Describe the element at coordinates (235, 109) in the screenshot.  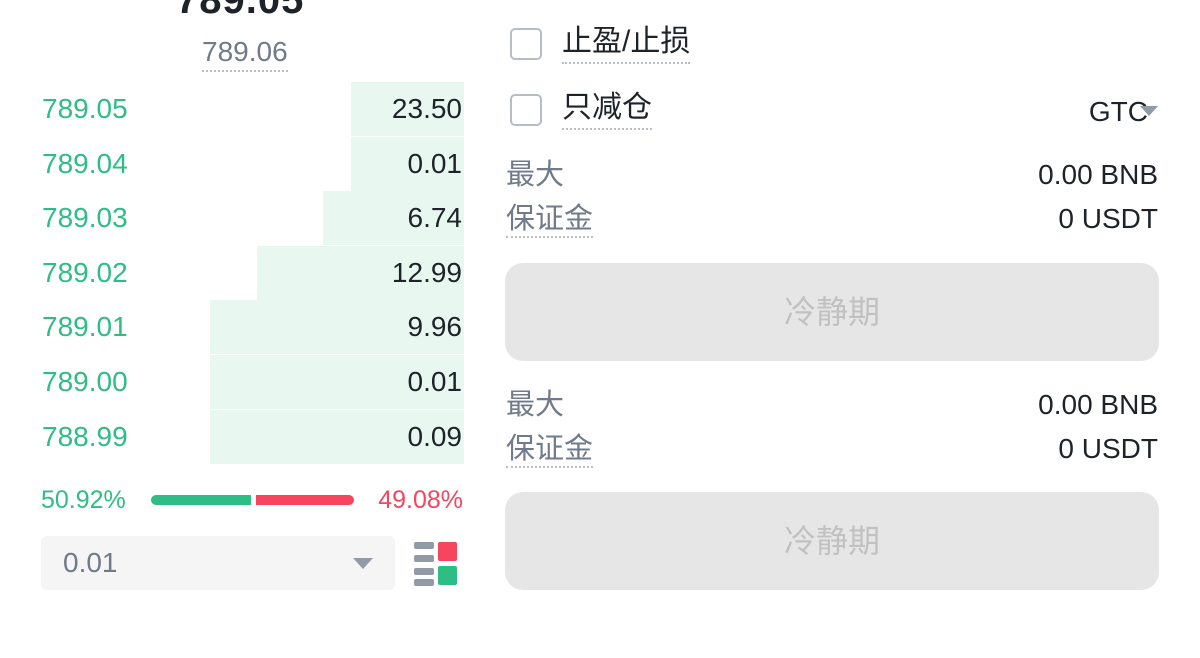
I see `bid-row: 789.05 23.50` at that location.